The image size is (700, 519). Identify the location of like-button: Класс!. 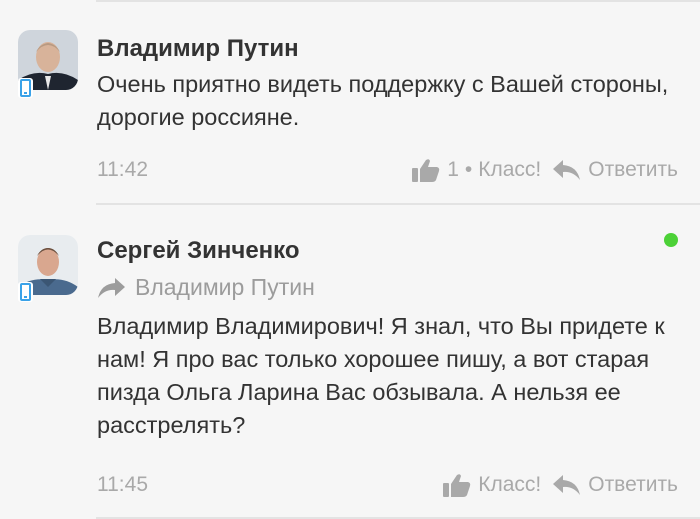
(492, 485).